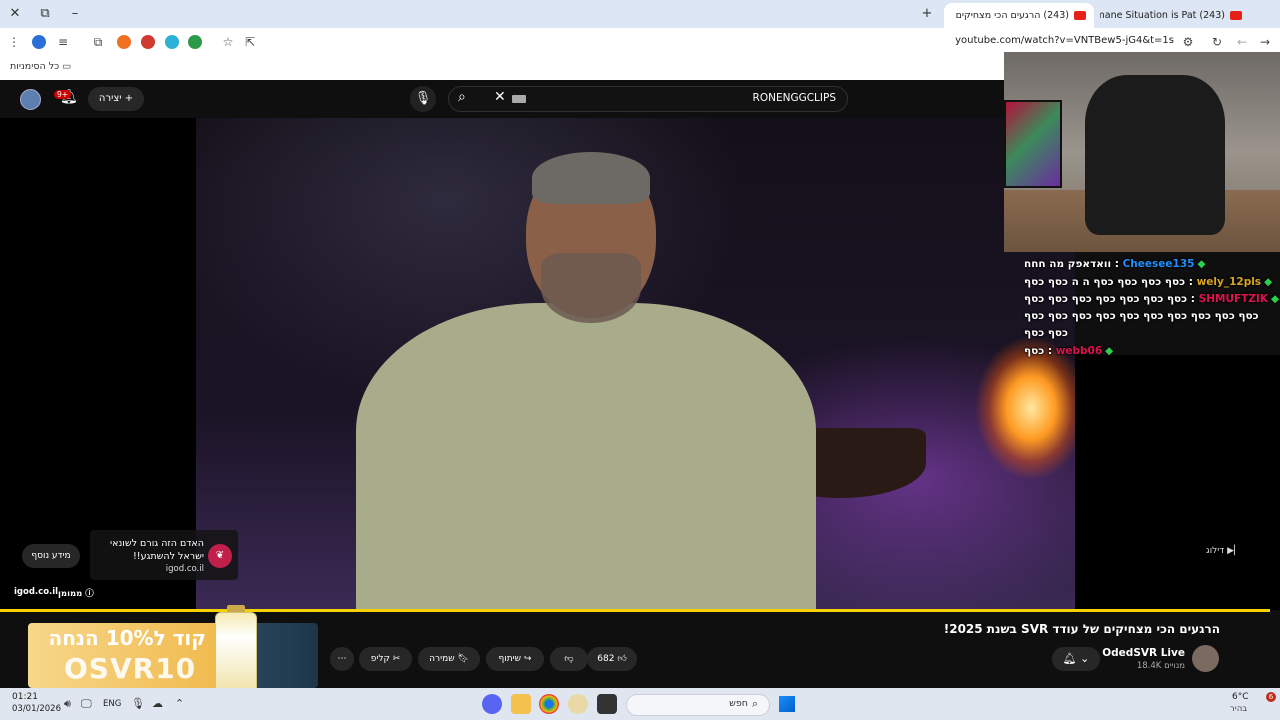 This screenshot has width=1280, height=720. I want to click on all-bookmarks-folder: כל הסימניות ▭, so click(40, 66).